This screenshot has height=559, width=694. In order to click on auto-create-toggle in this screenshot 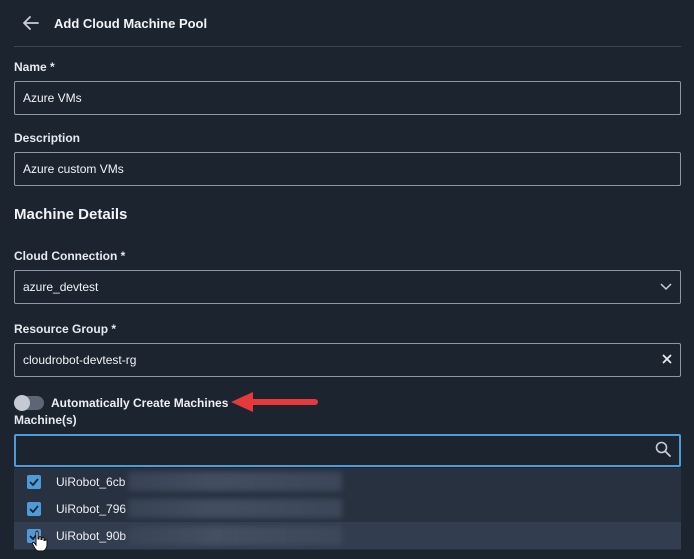, I will do `click(29, 403)`.